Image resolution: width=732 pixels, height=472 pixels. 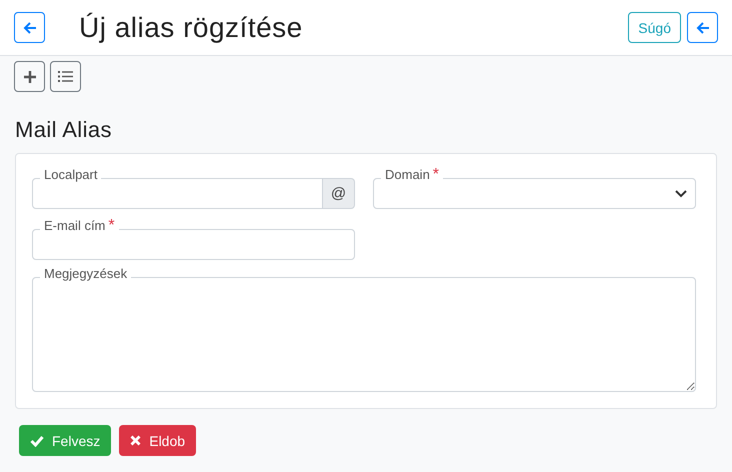 What do you see at coordinates (86, 274) in the screenshot?
I see `field-label: Megjegyzések` at bounding box center [86, 274].